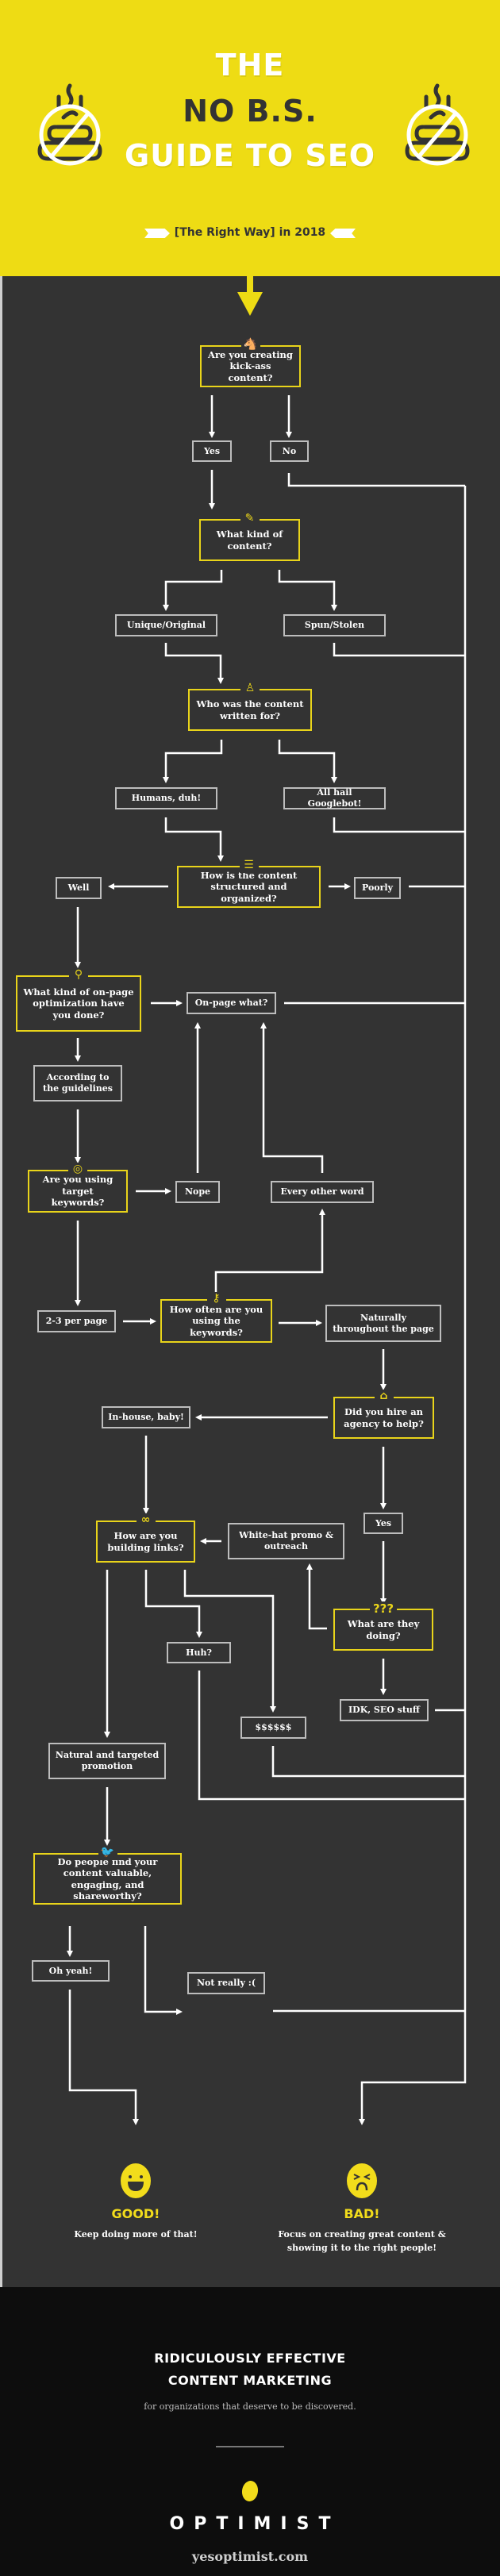 This screenshot has width=500, height=2576. I want to click on answer-huh: Huh?, so click(199, 1652).